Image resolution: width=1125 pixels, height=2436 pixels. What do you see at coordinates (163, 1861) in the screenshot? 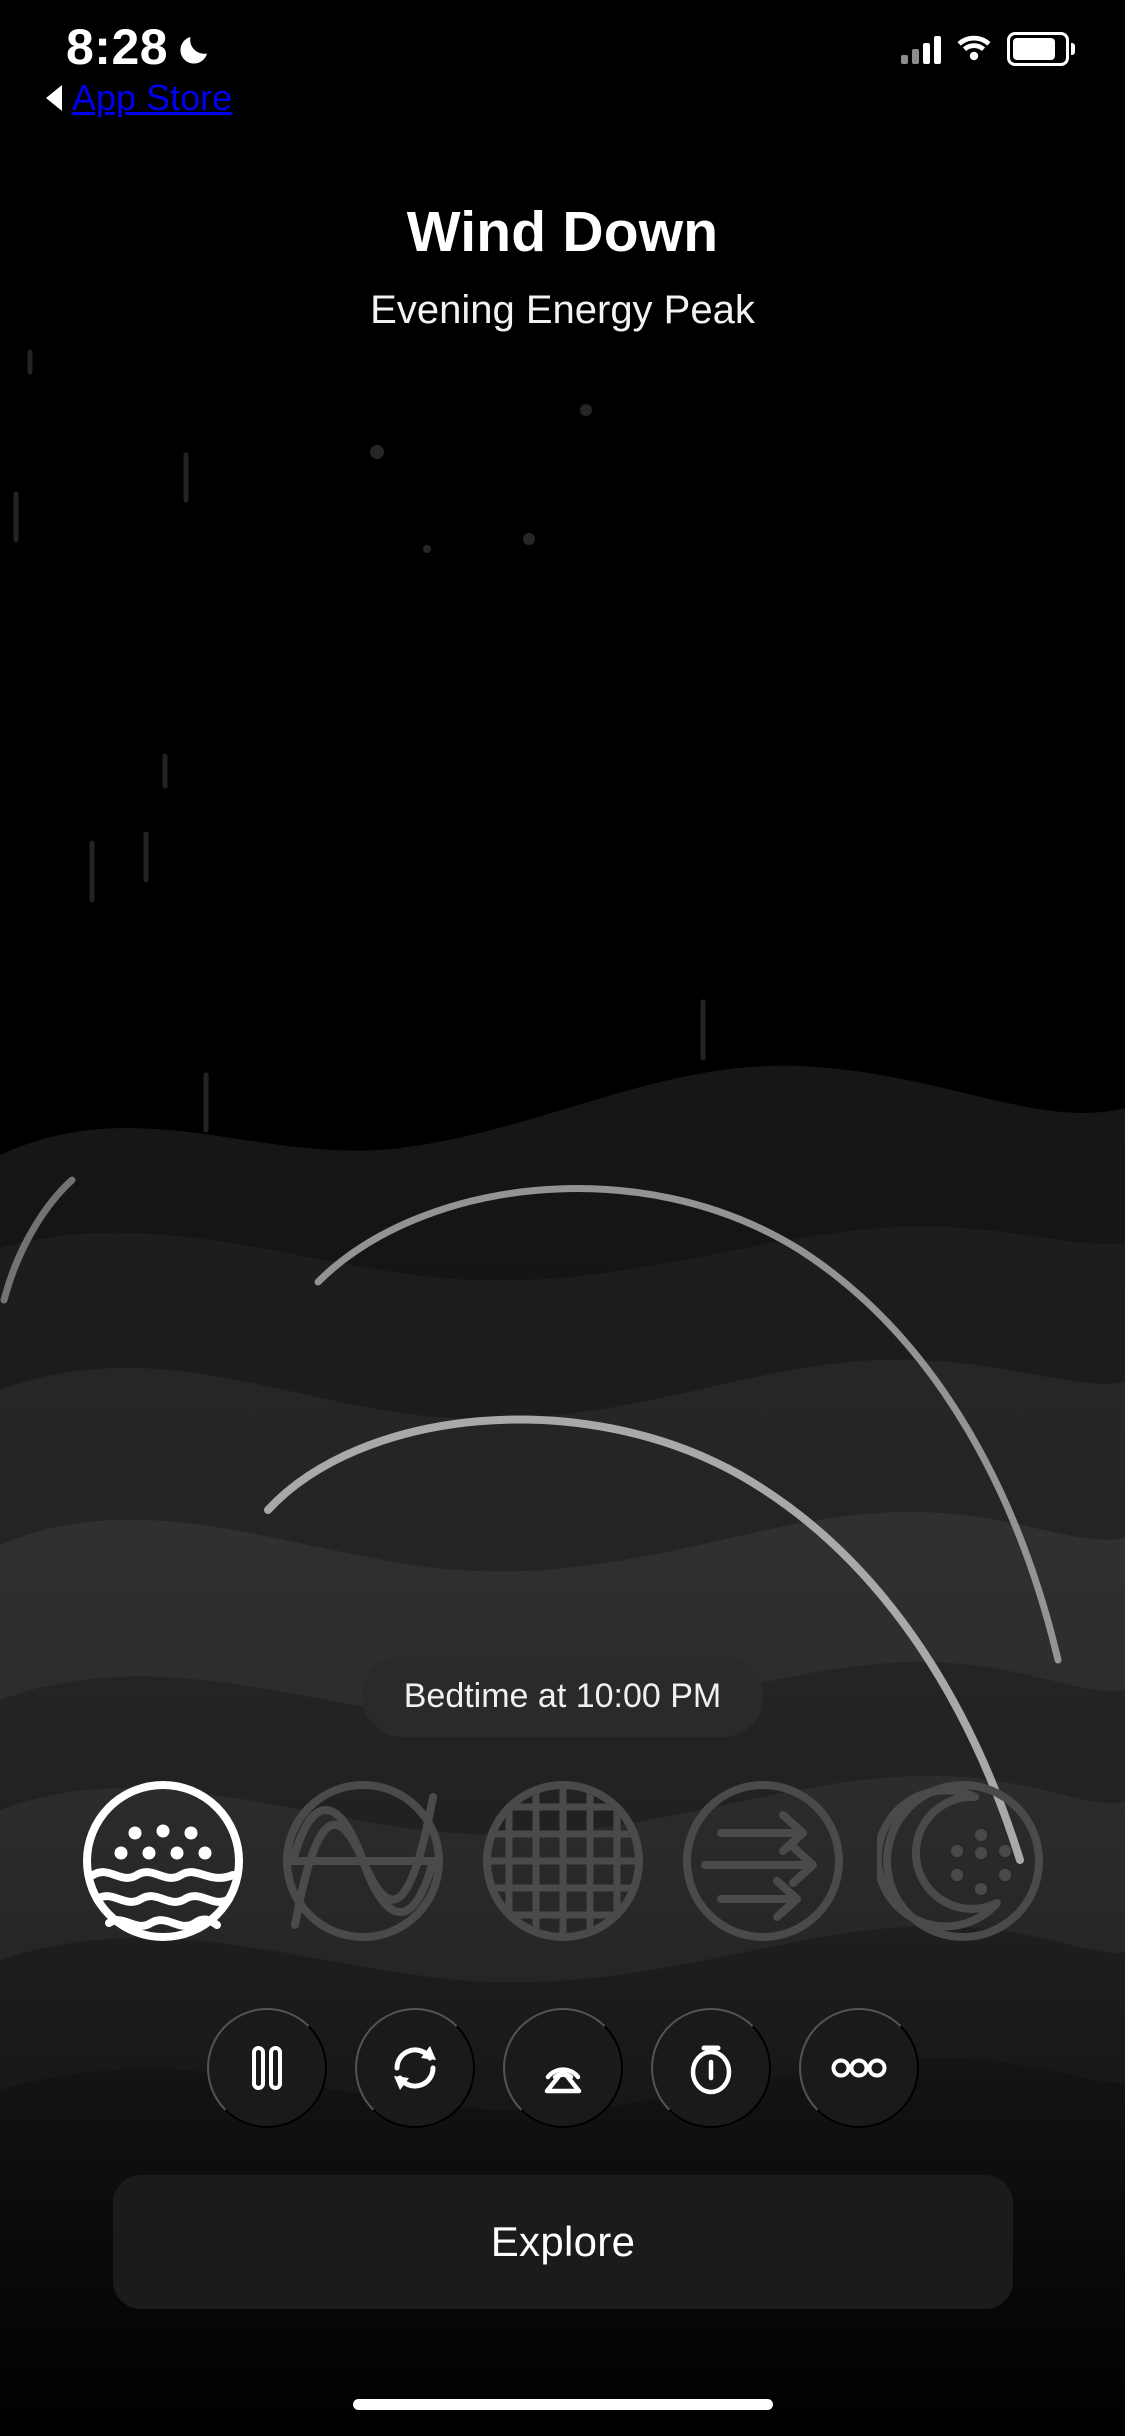
I see `sound-mode-rain-waves` at bounding box center [163, 1861].